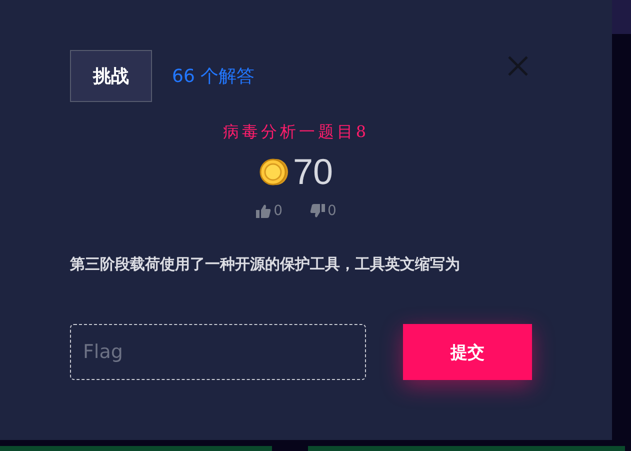 This screenshot has width=631, height=451. I want to click on thumbs-up-icon, so click(263, 211).